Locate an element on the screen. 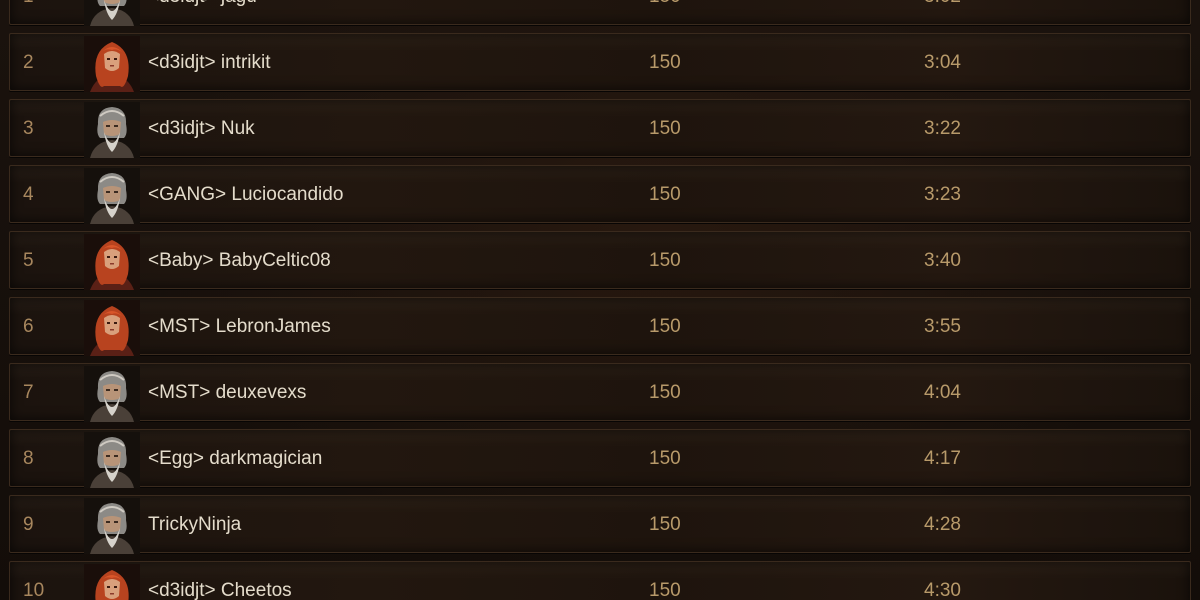  rank-number: 6 is located at coordinates (28, 326).